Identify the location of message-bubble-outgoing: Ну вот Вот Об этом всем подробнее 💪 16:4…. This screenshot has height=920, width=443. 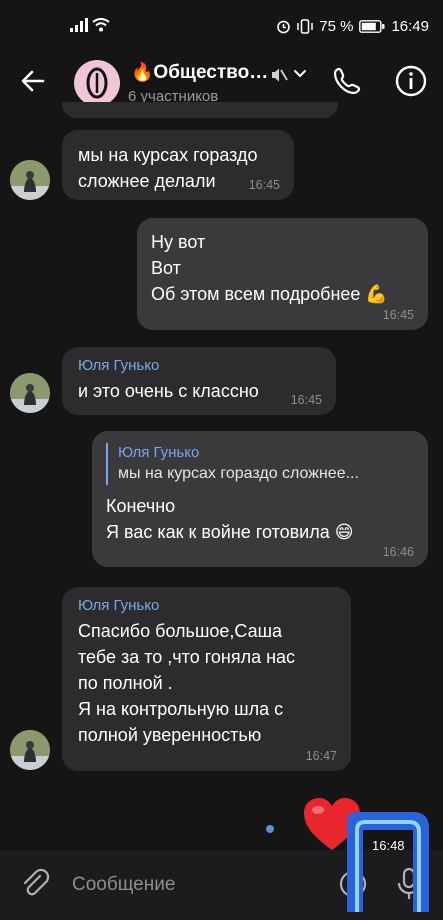
(282, 274).